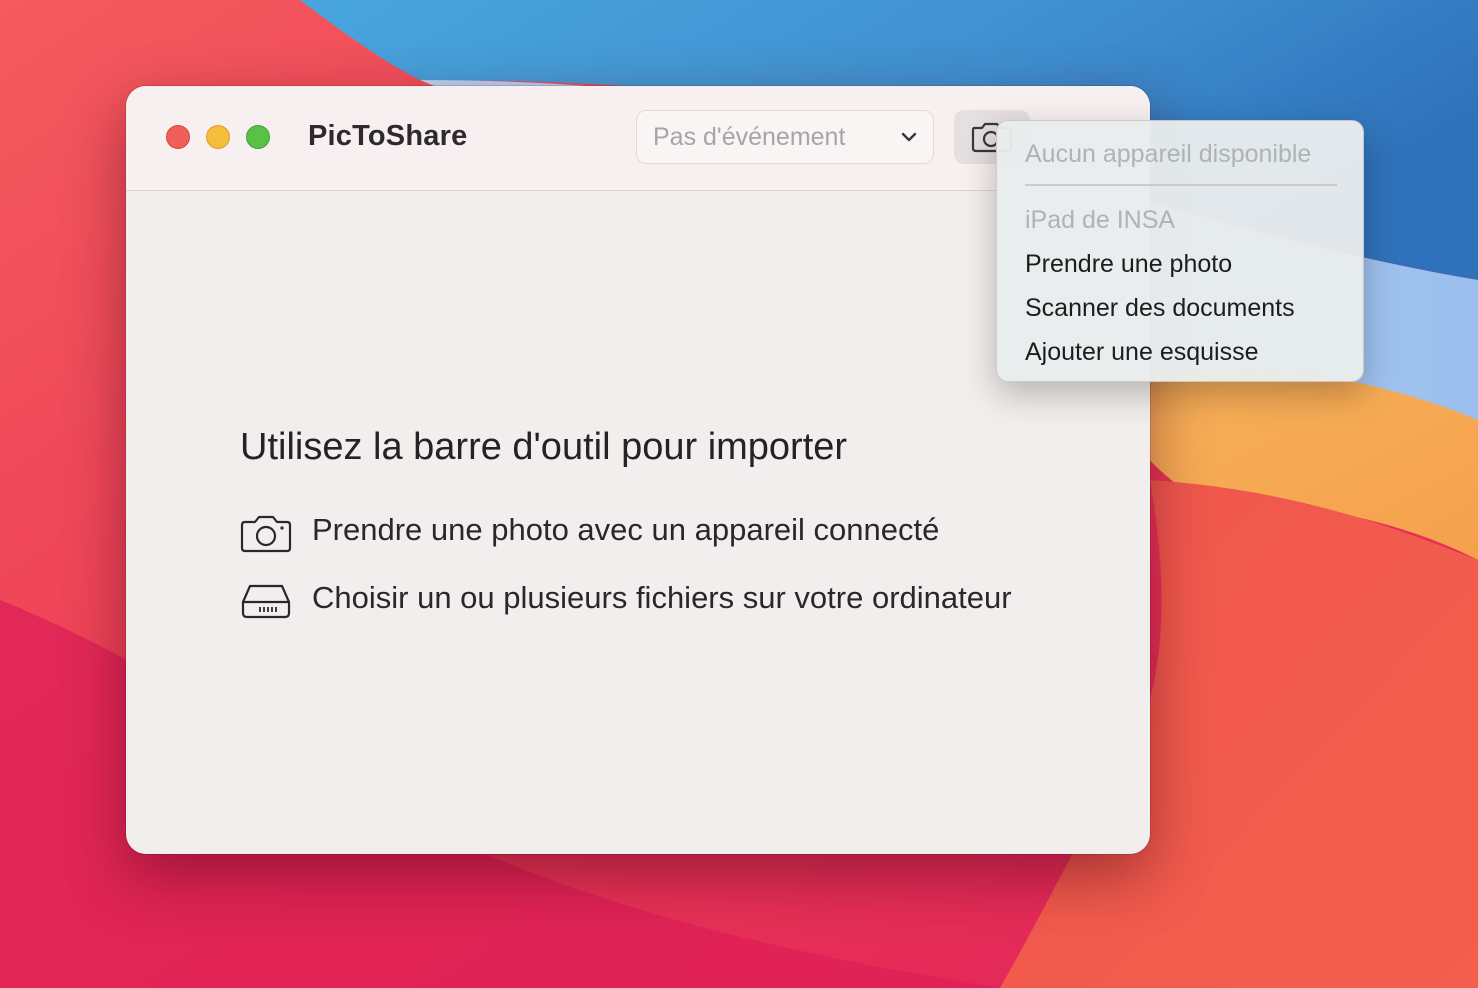 This screenshot has height=988, width=1478. Describe the element at coordinates (258, 137) in the screenshot. I see `zoom-button` at that location.